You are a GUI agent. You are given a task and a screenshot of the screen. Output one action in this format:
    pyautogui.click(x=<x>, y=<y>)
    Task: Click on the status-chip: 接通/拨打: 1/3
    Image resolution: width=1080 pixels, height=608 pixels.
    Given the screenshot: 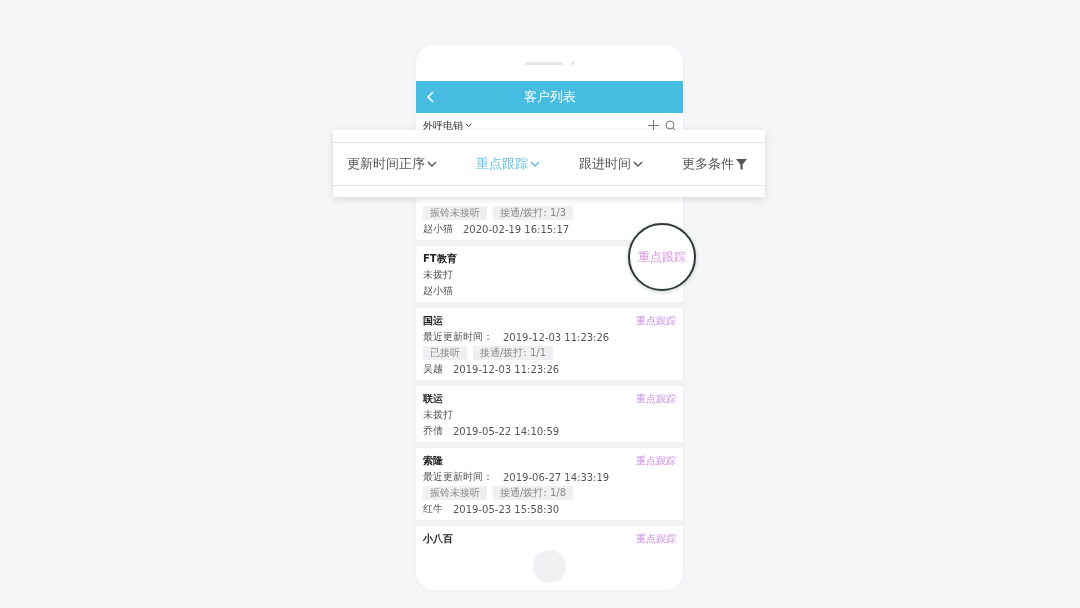 What is the action you would take?
    pyautogui.click(x=533, y=213)
    